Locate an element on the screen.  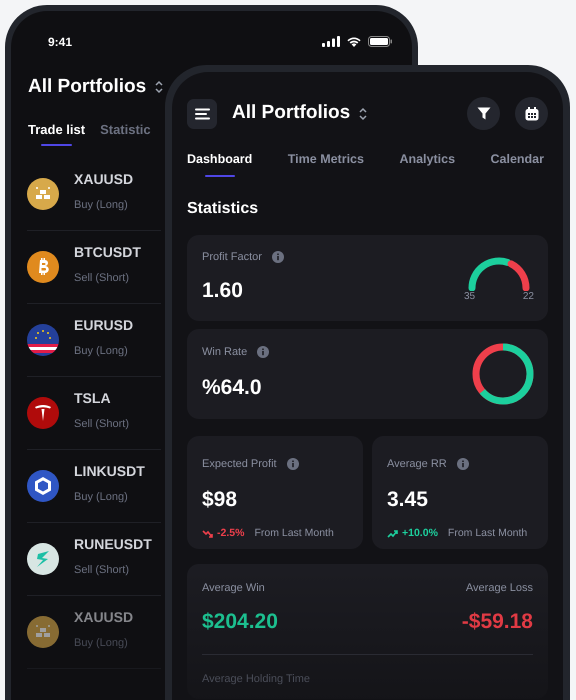
section-title: Statistics is located at coordinates (223, 208).